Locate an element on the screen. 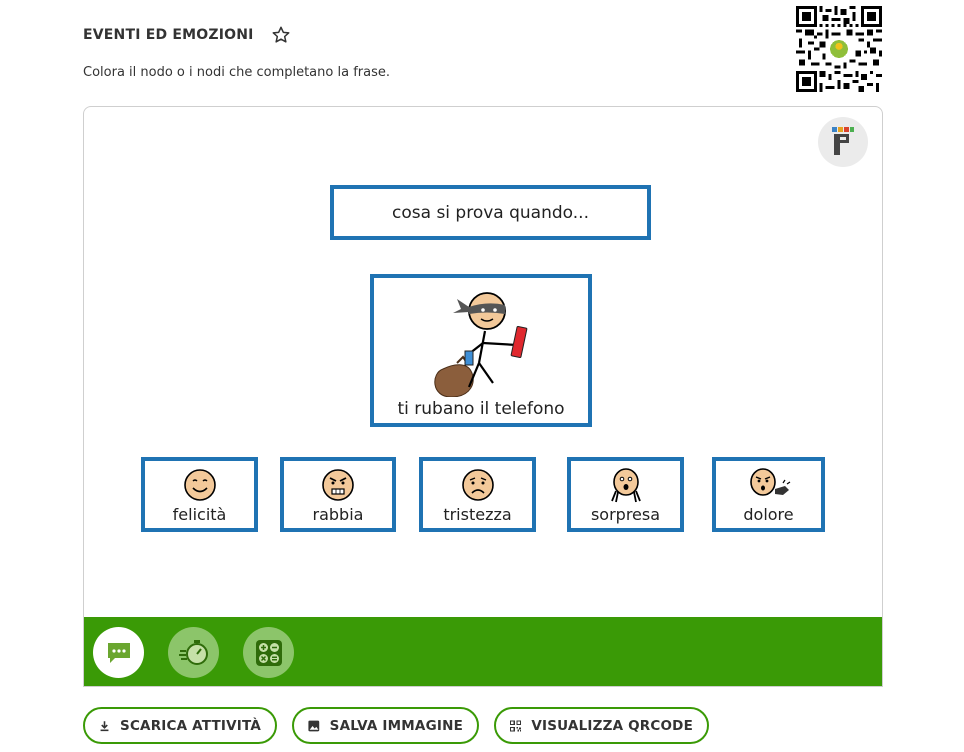 This screenshot has height=752, width=964. qr-code-icon is located at coordinates (516, 725).